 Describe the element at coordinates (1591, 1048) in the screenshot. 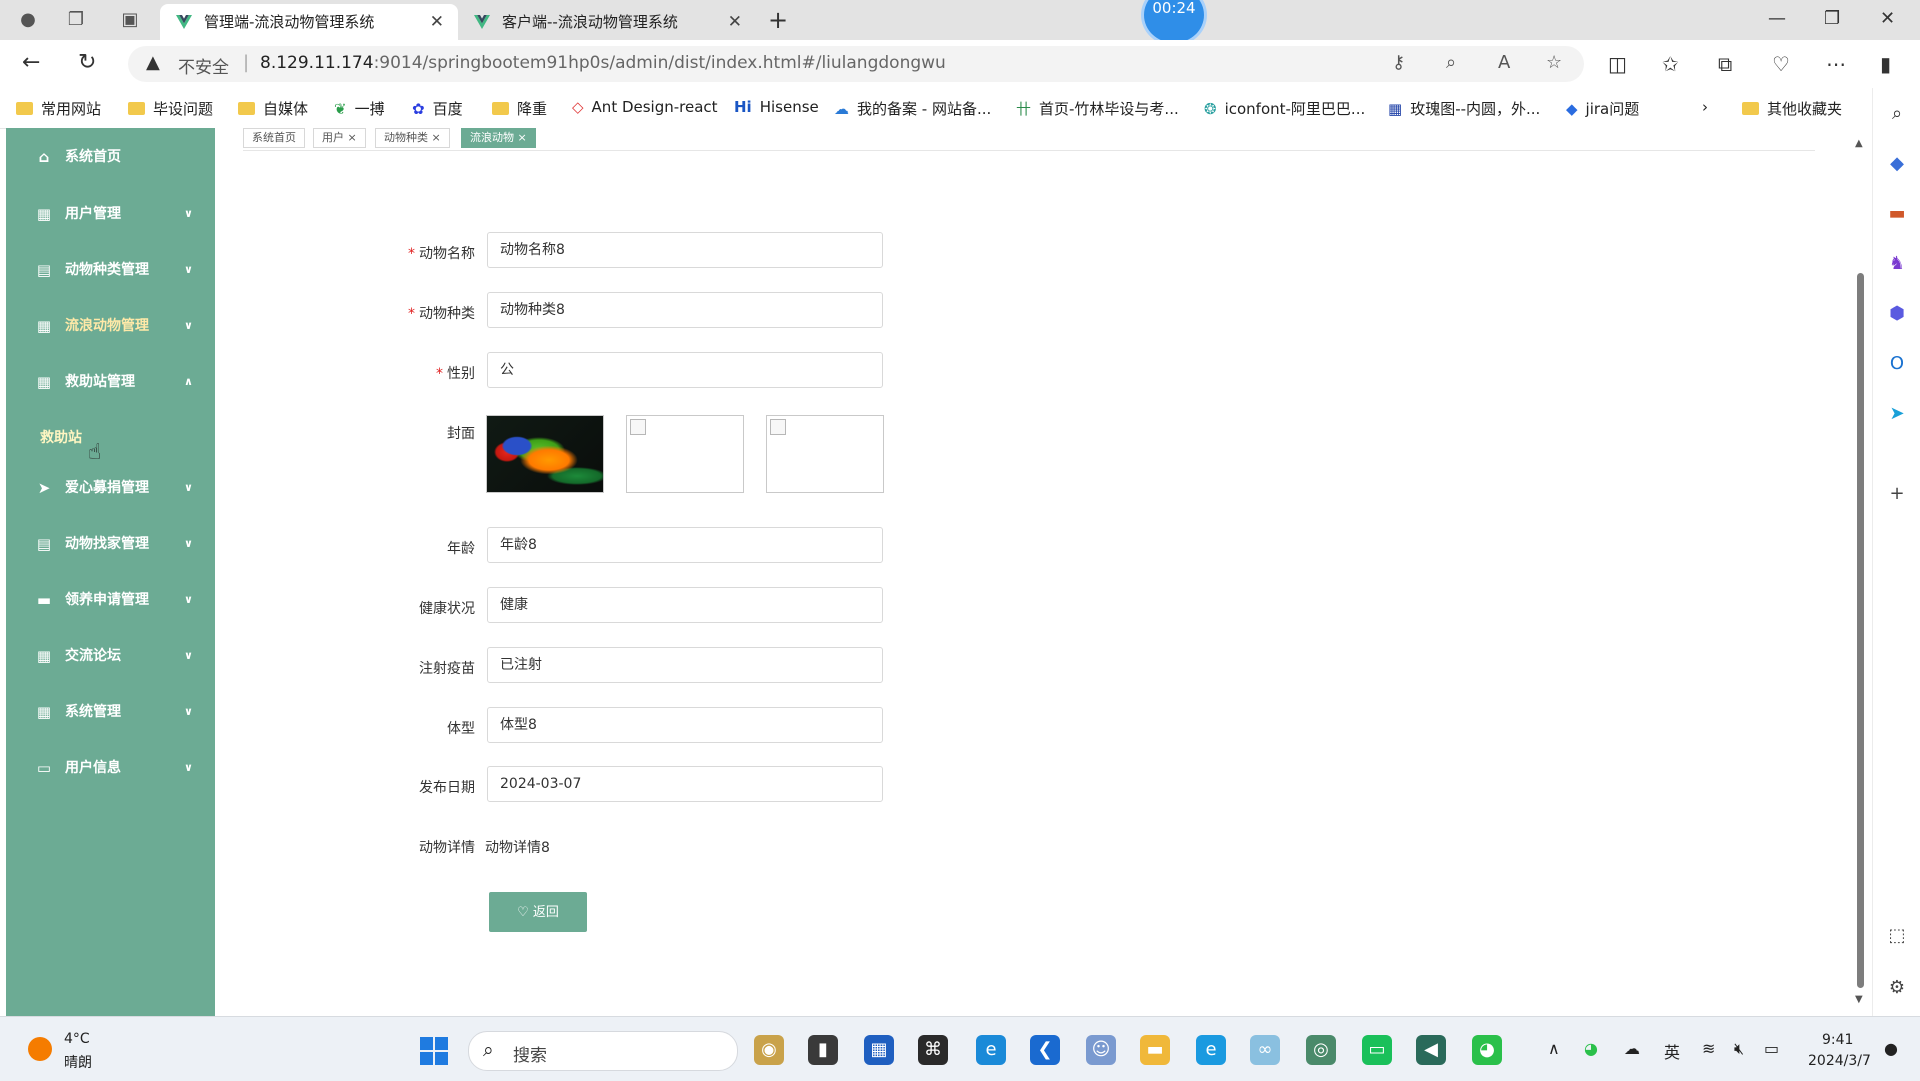

I see `tray-wechat-icon: ◕` at that location.